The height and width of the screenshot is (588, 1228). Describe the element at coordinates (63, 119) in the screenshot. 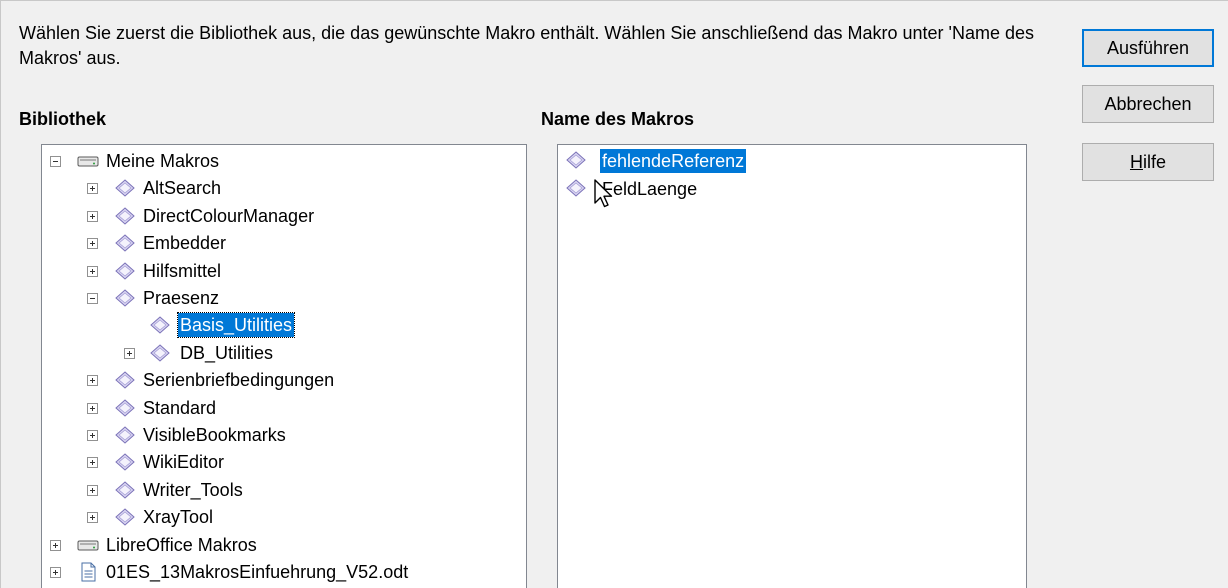

I see `library-label: Bibliothek` at that location.